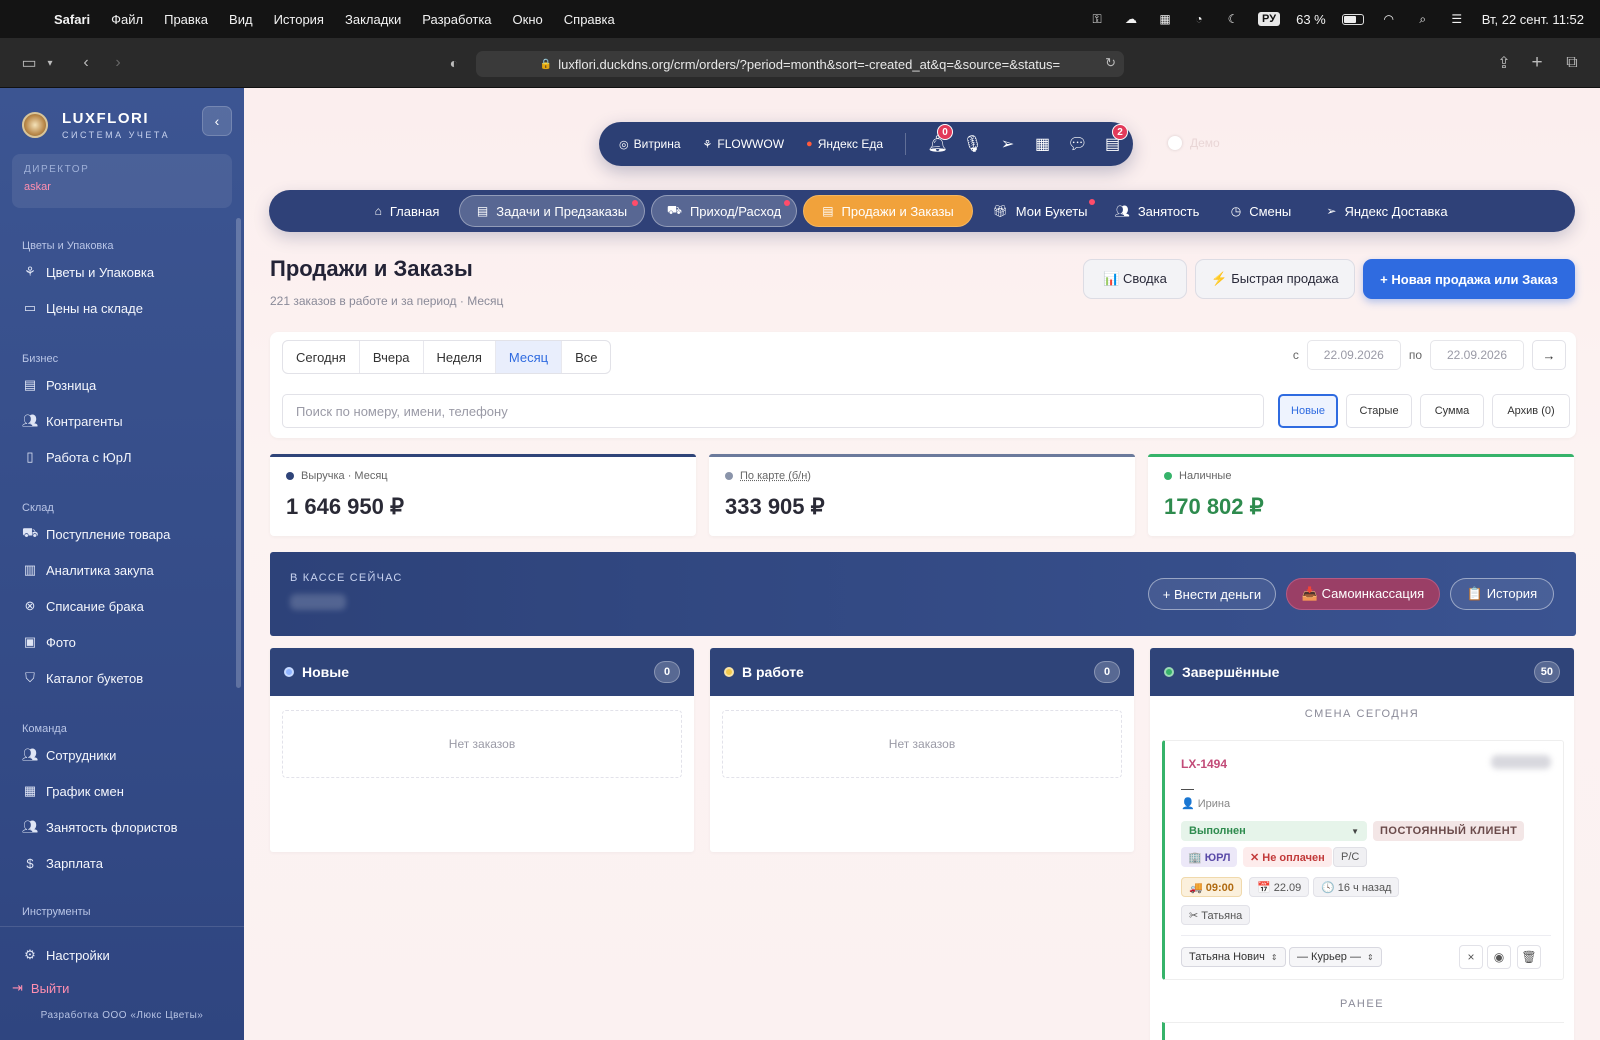  What do you see at coordinates (1353, 355) in the screenshot?
I see `date-from-field: 22.09.2026` at bounding box center [1353, 355].